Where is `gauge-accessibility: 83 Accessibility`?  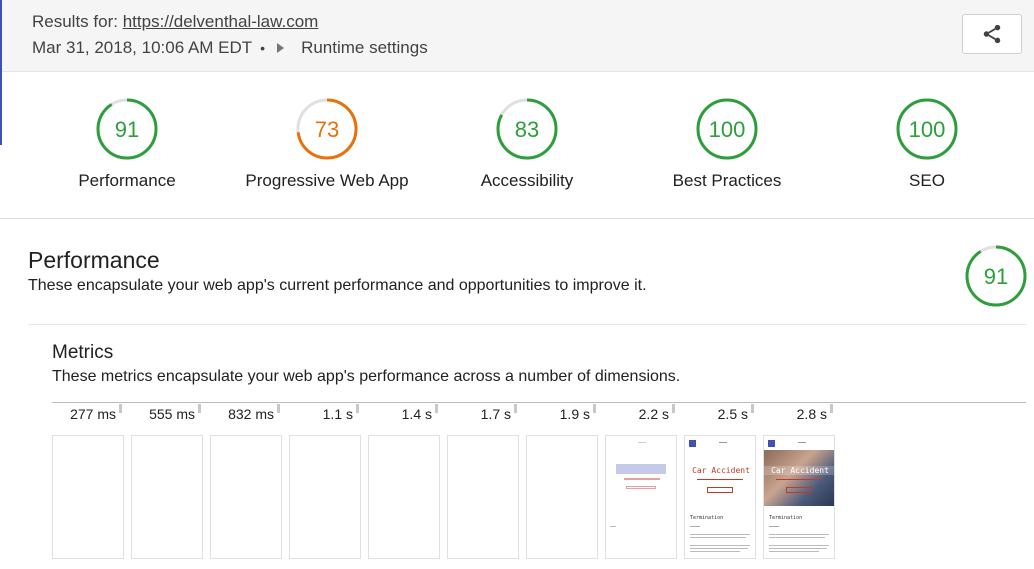 gauge-accessibility: 83 Accessibility is located at coordinates (527, 144).